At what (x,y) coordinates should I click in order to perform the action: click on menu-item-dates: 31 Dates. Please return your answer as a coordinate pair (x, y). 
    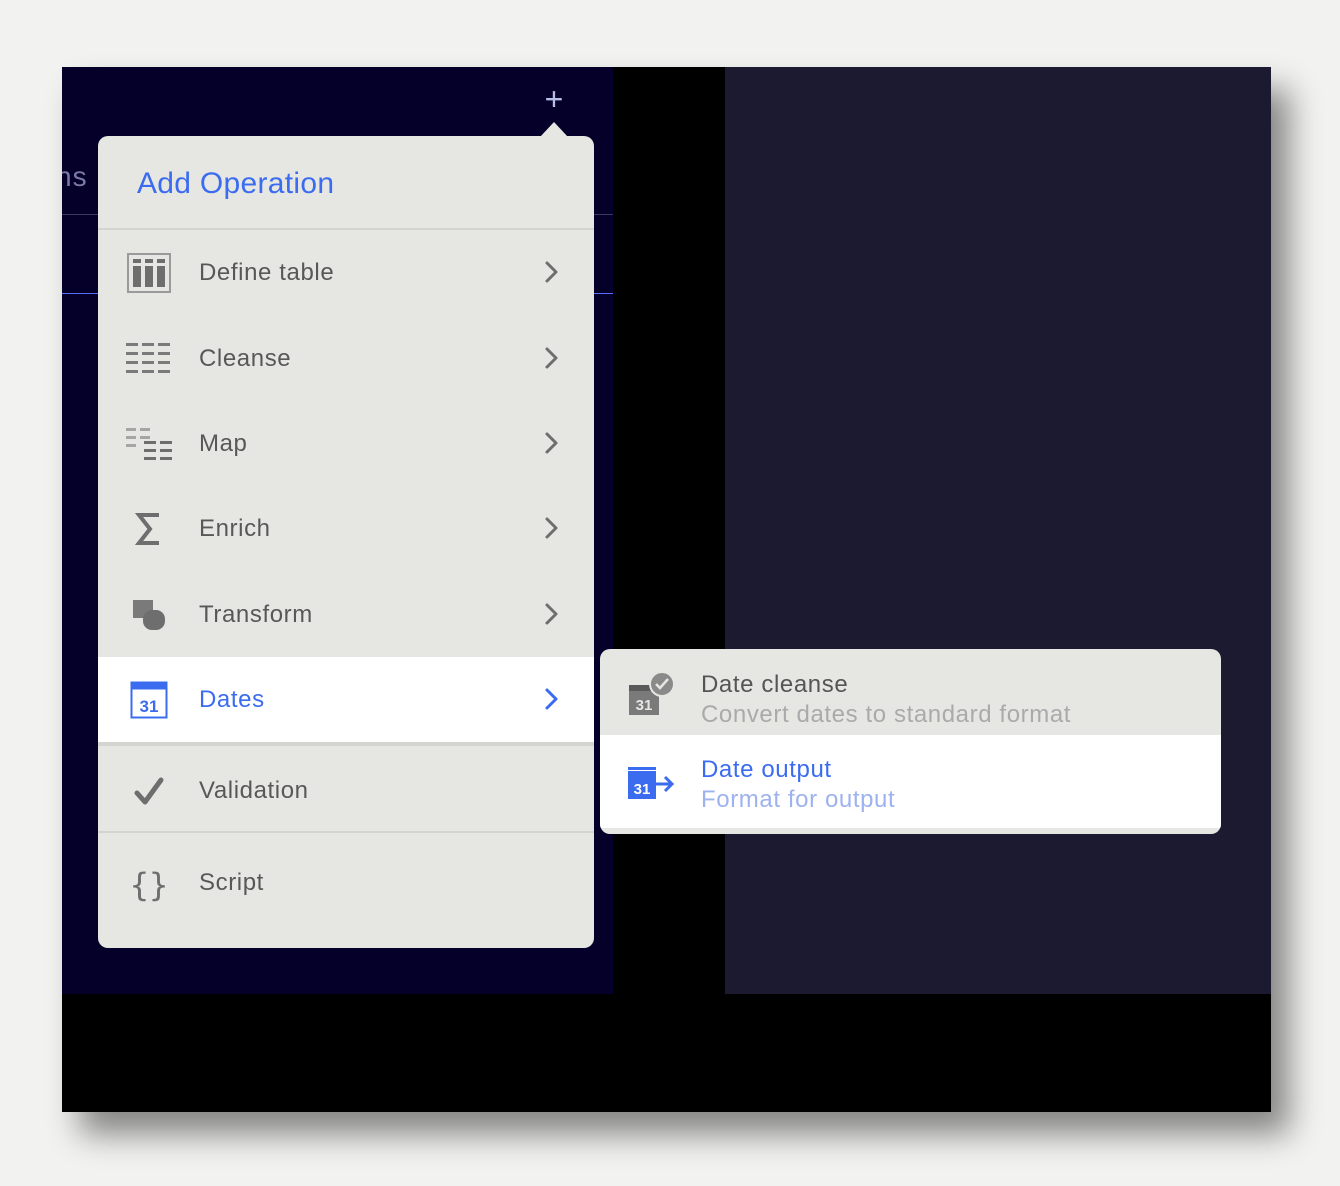
    Looking at the image, I should click on (346, 699).